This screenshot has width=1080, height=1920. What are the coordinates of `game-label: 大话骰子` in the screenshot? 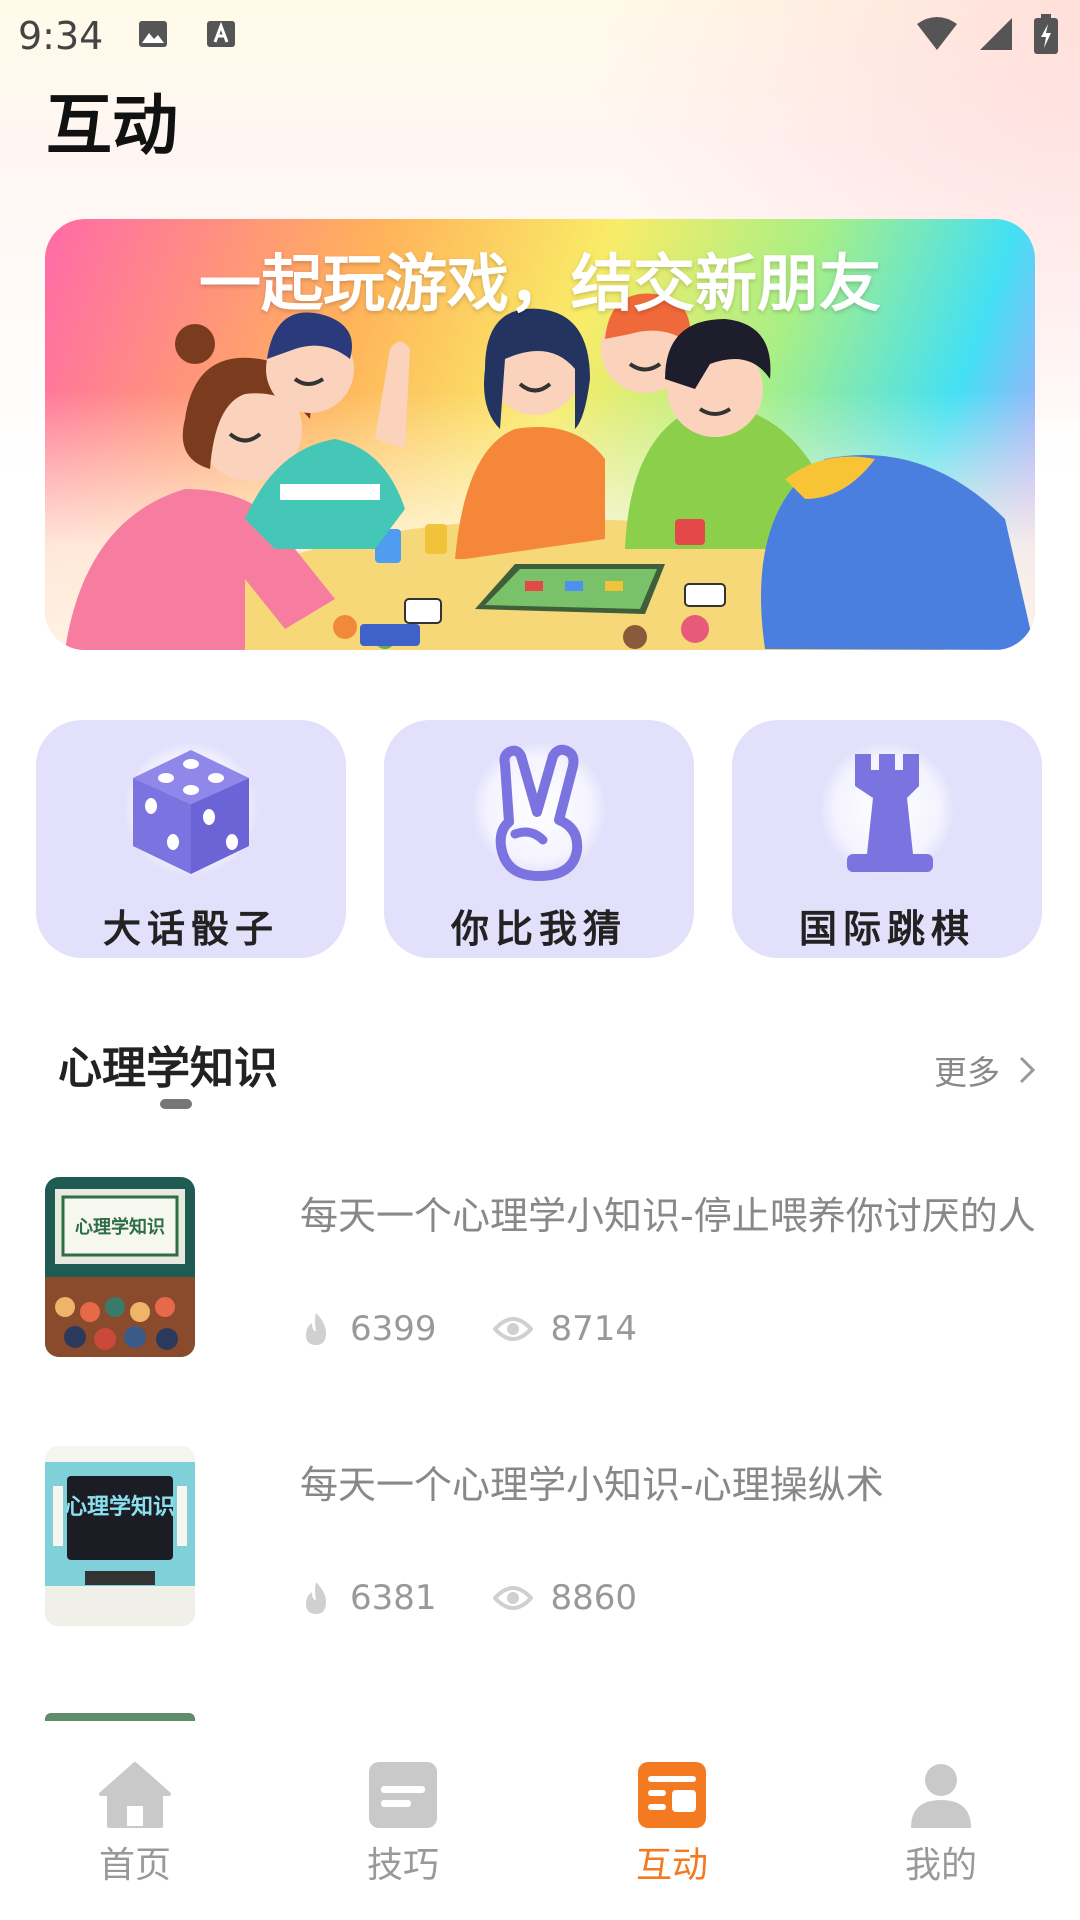 It's located at (190, 929).